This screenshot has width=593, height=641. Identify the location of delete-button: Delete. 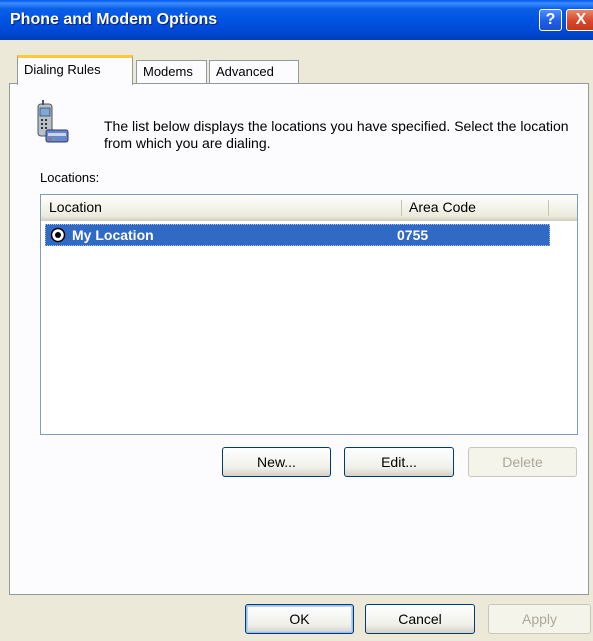
(522, 462).